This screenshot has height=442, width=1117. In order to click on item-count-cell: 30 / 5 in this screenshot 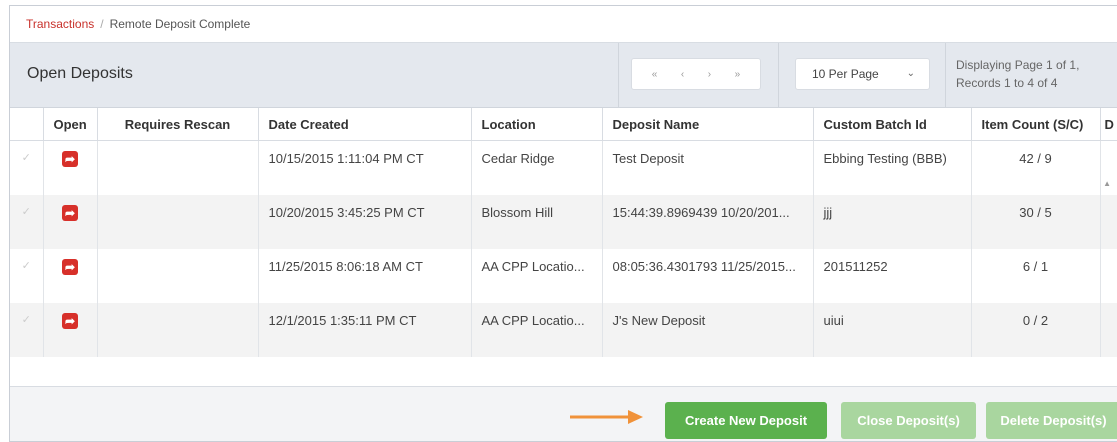, I will do `click(1036, 221)`.